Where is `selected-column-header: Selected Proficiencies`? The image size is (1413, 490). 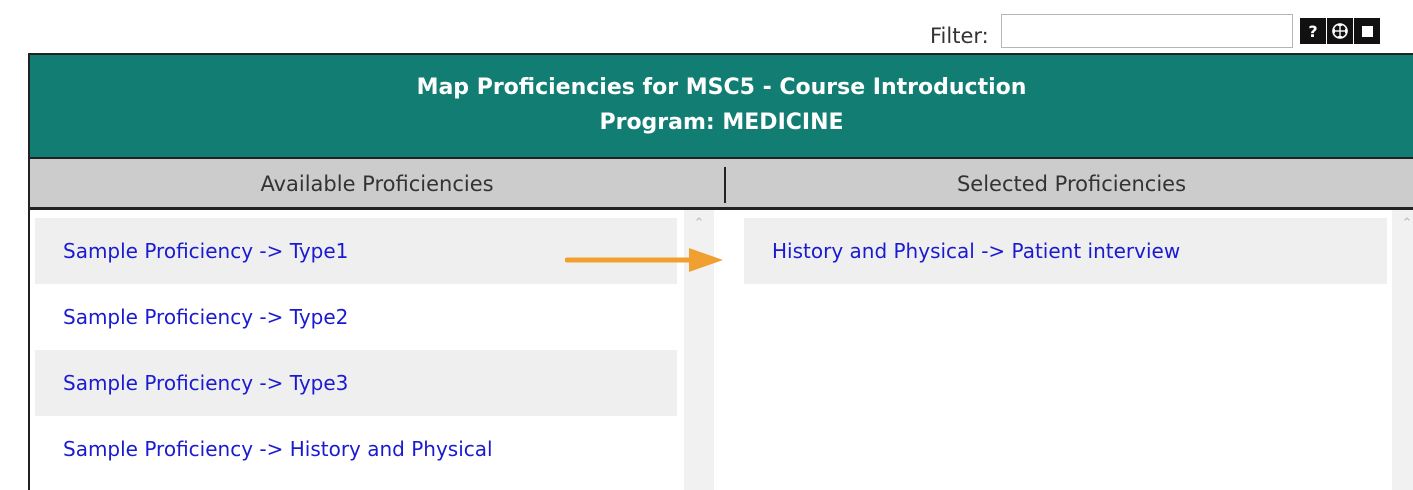 selected-column-header: Selected Proficiencies is located at coordinates (1071, 184).